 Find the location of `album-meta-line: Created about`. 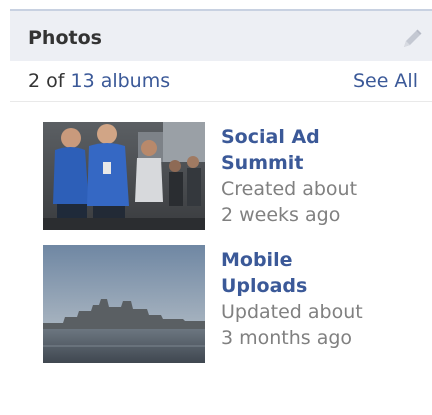

album-meta-line: Created about is located at coordinates (289, 189).